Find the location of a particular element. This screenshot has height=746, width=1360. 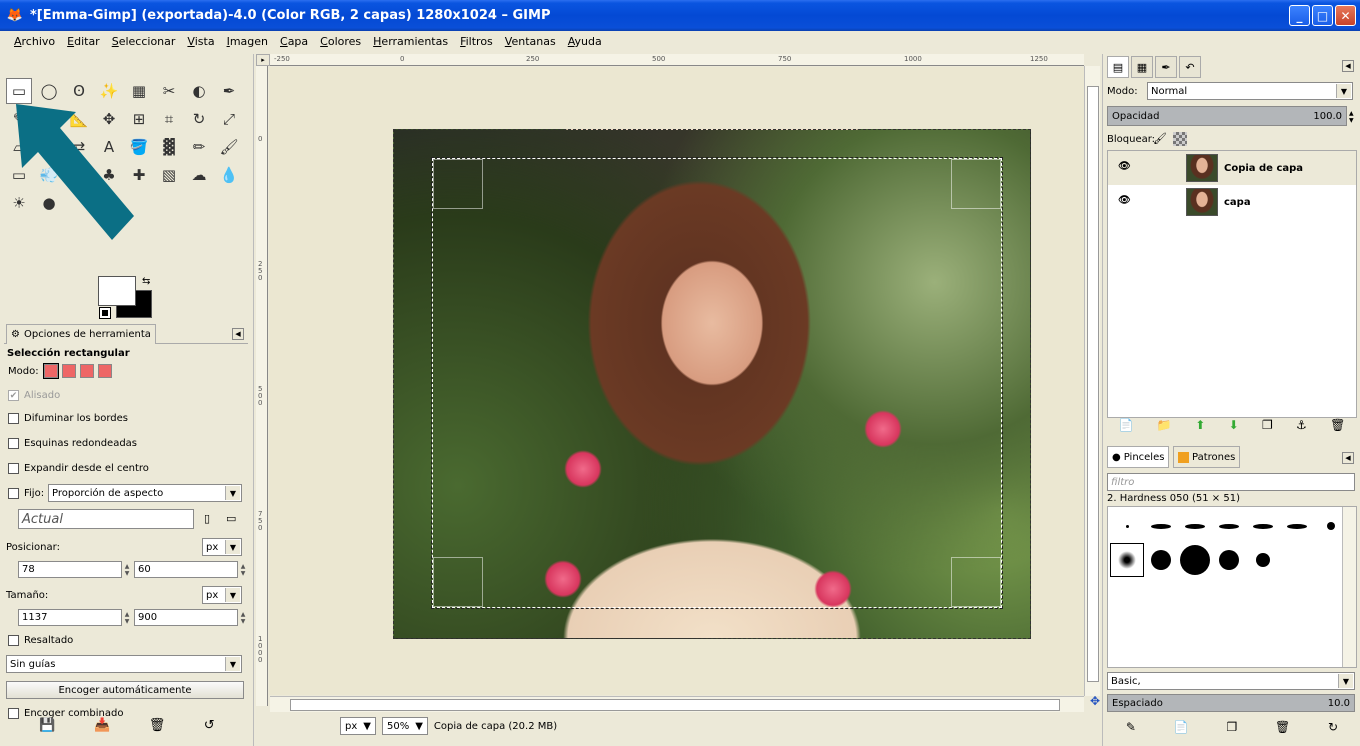

spacing-slider: Espaciado 10.0 is located at coordinates (1231, 703).